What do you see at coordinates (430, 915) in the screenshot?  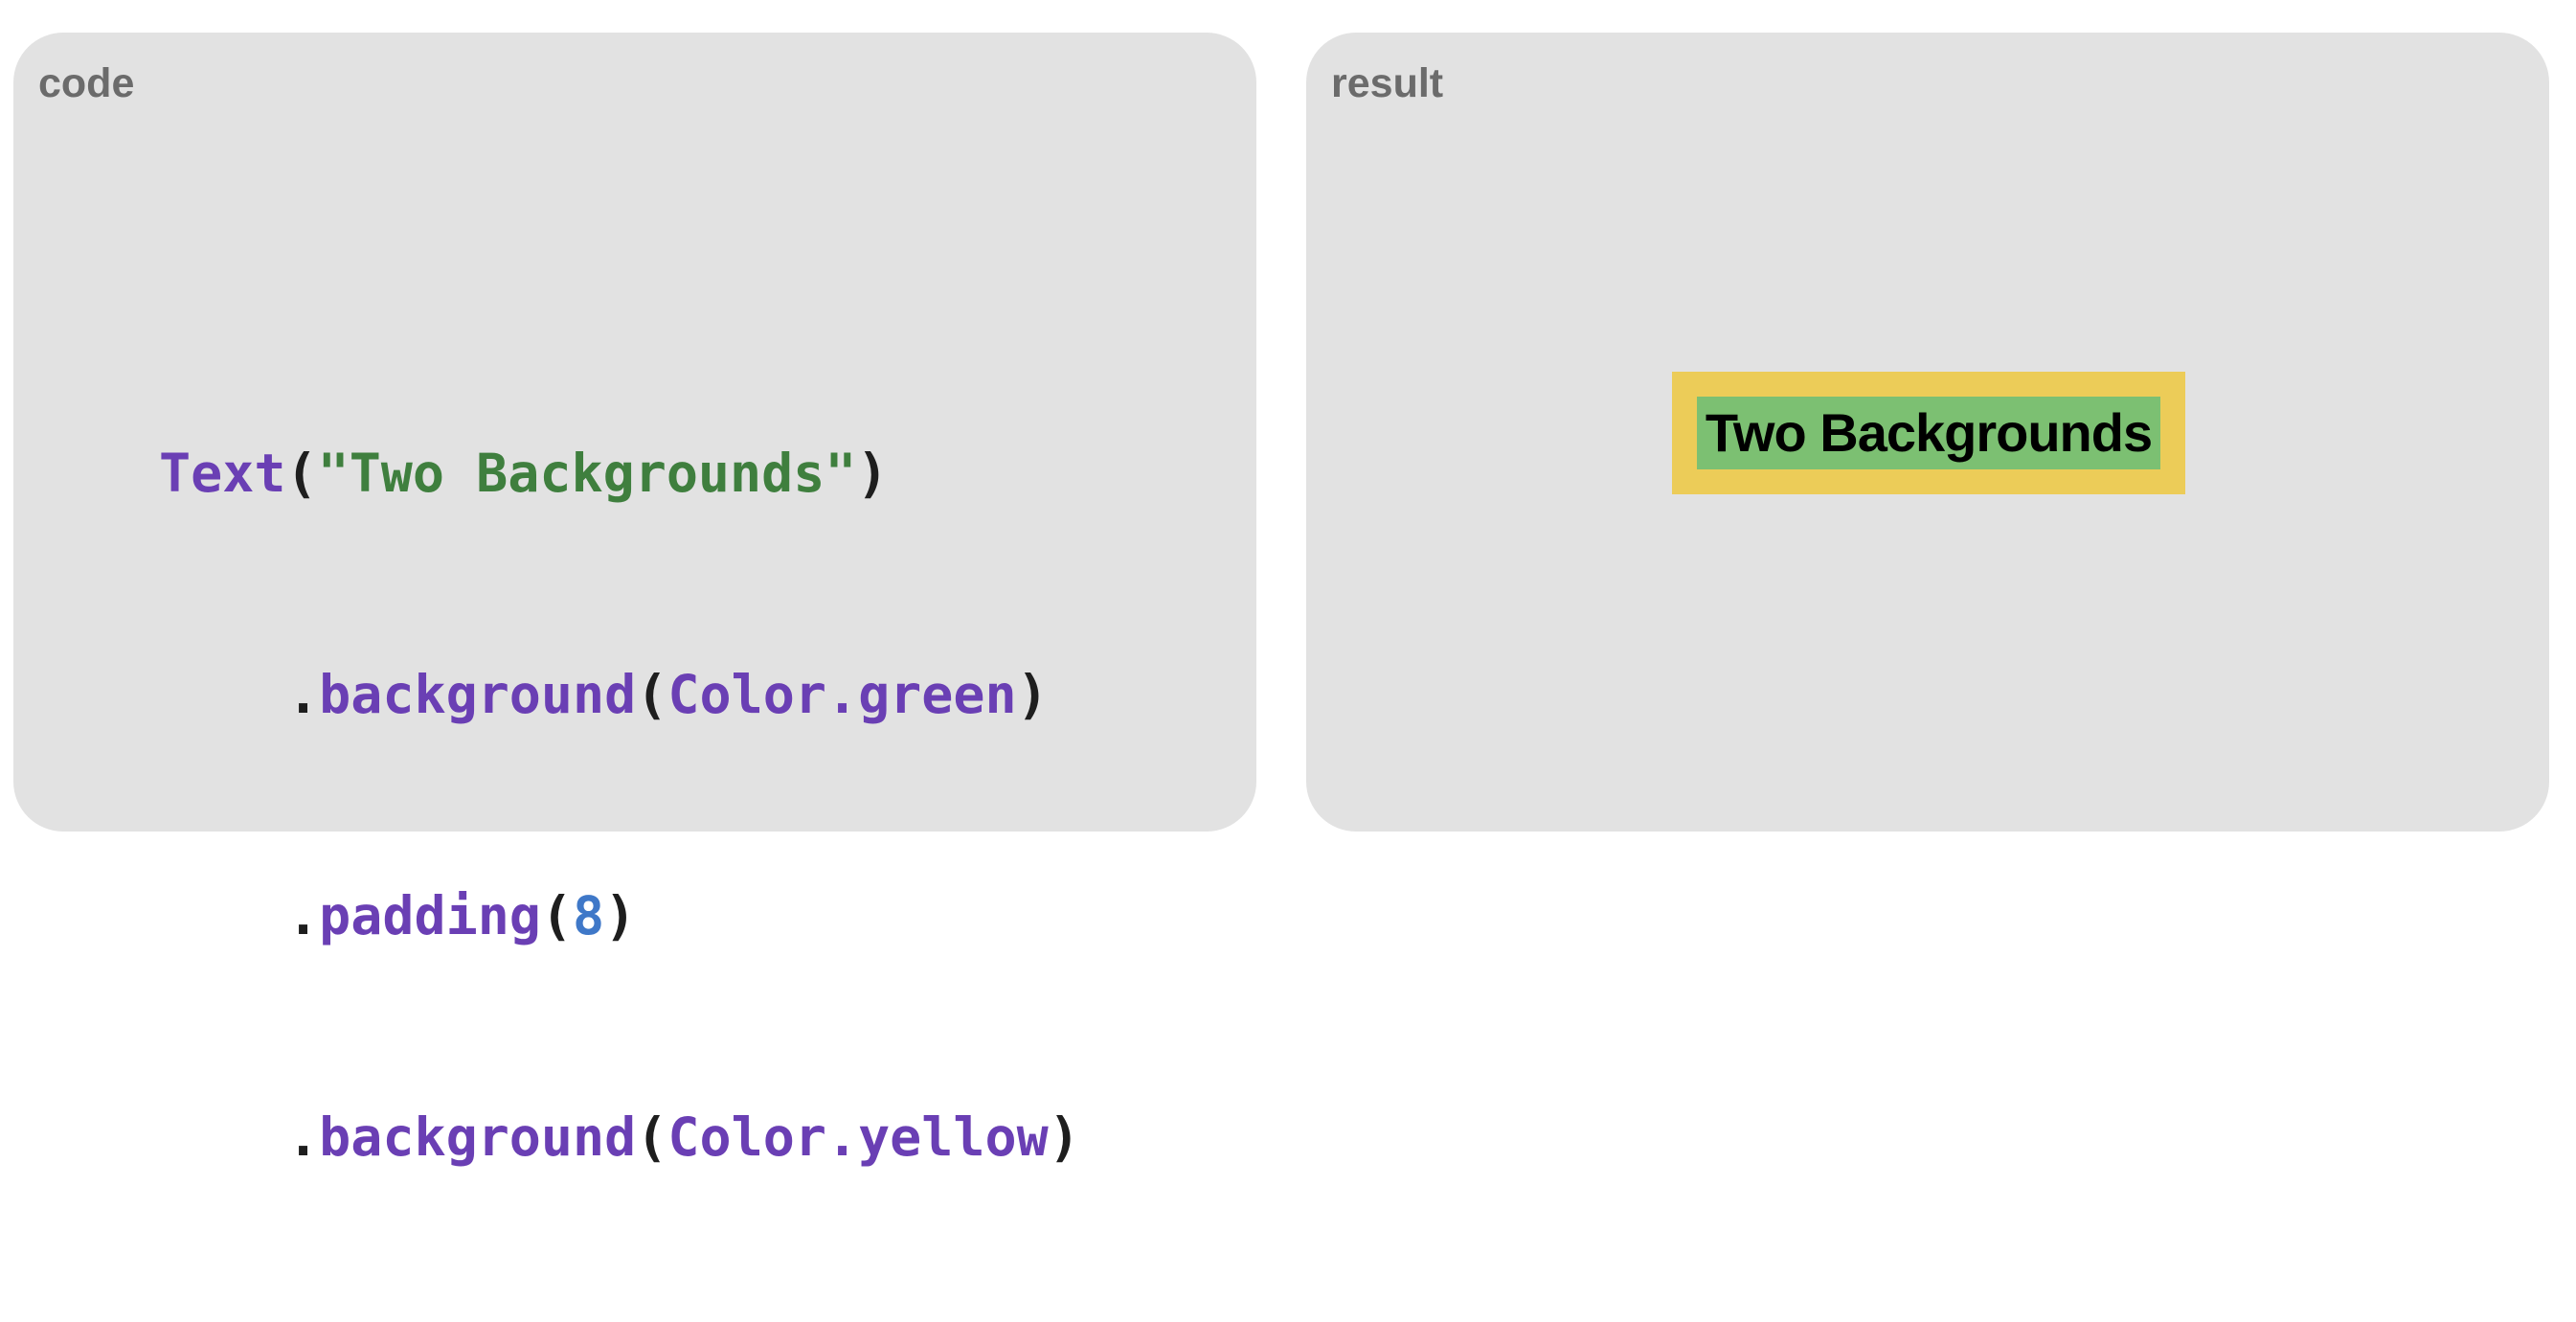 I see `code-token: padding` at bounding box center [430, 915].